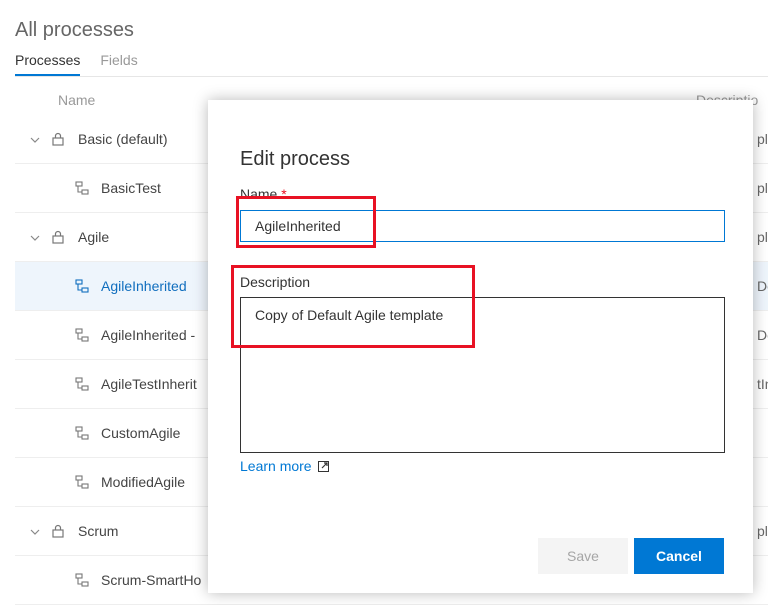 The width and height of the screenshot is (768, 605). I want to click on learn-more-text: Learn more, so click(276, 466).